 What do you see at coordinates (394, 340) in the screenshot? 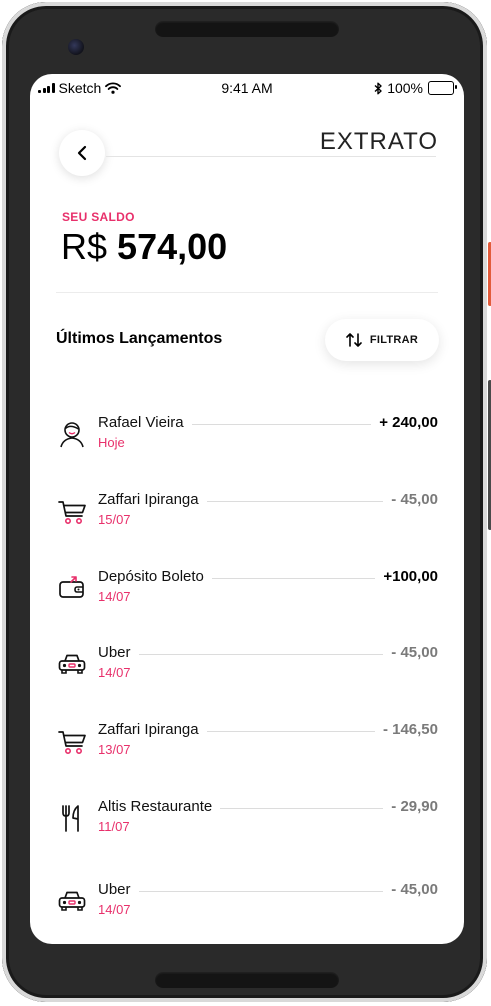
I see `filter-label: FILTRAR` at bounding box center [394, 340].